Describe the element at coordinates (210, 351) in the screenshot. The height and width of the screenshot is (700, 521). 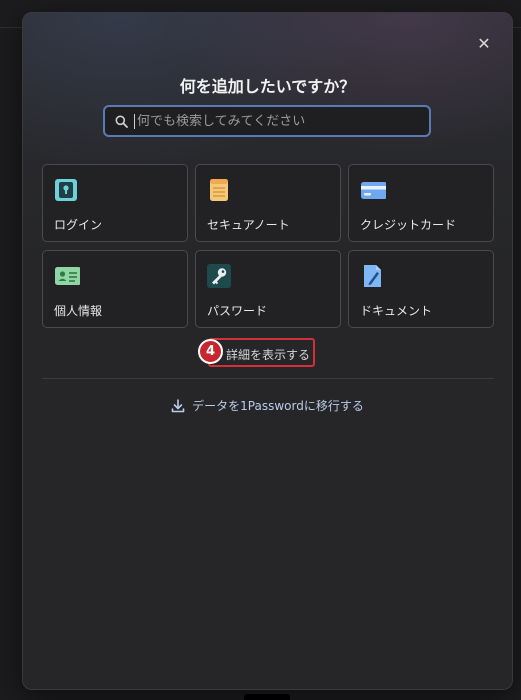
I see `step-number-badge: 4` at that location.